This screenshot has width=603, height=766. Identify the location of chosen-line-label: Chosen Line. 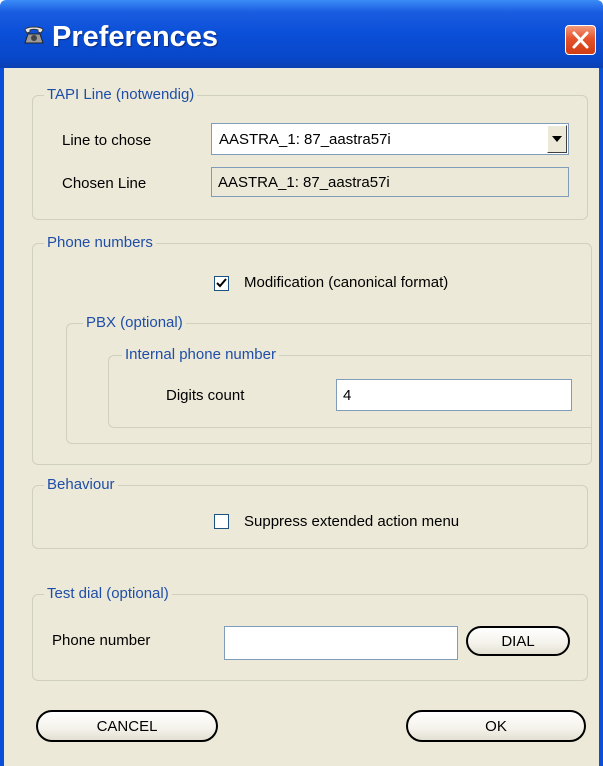
(104, 183).